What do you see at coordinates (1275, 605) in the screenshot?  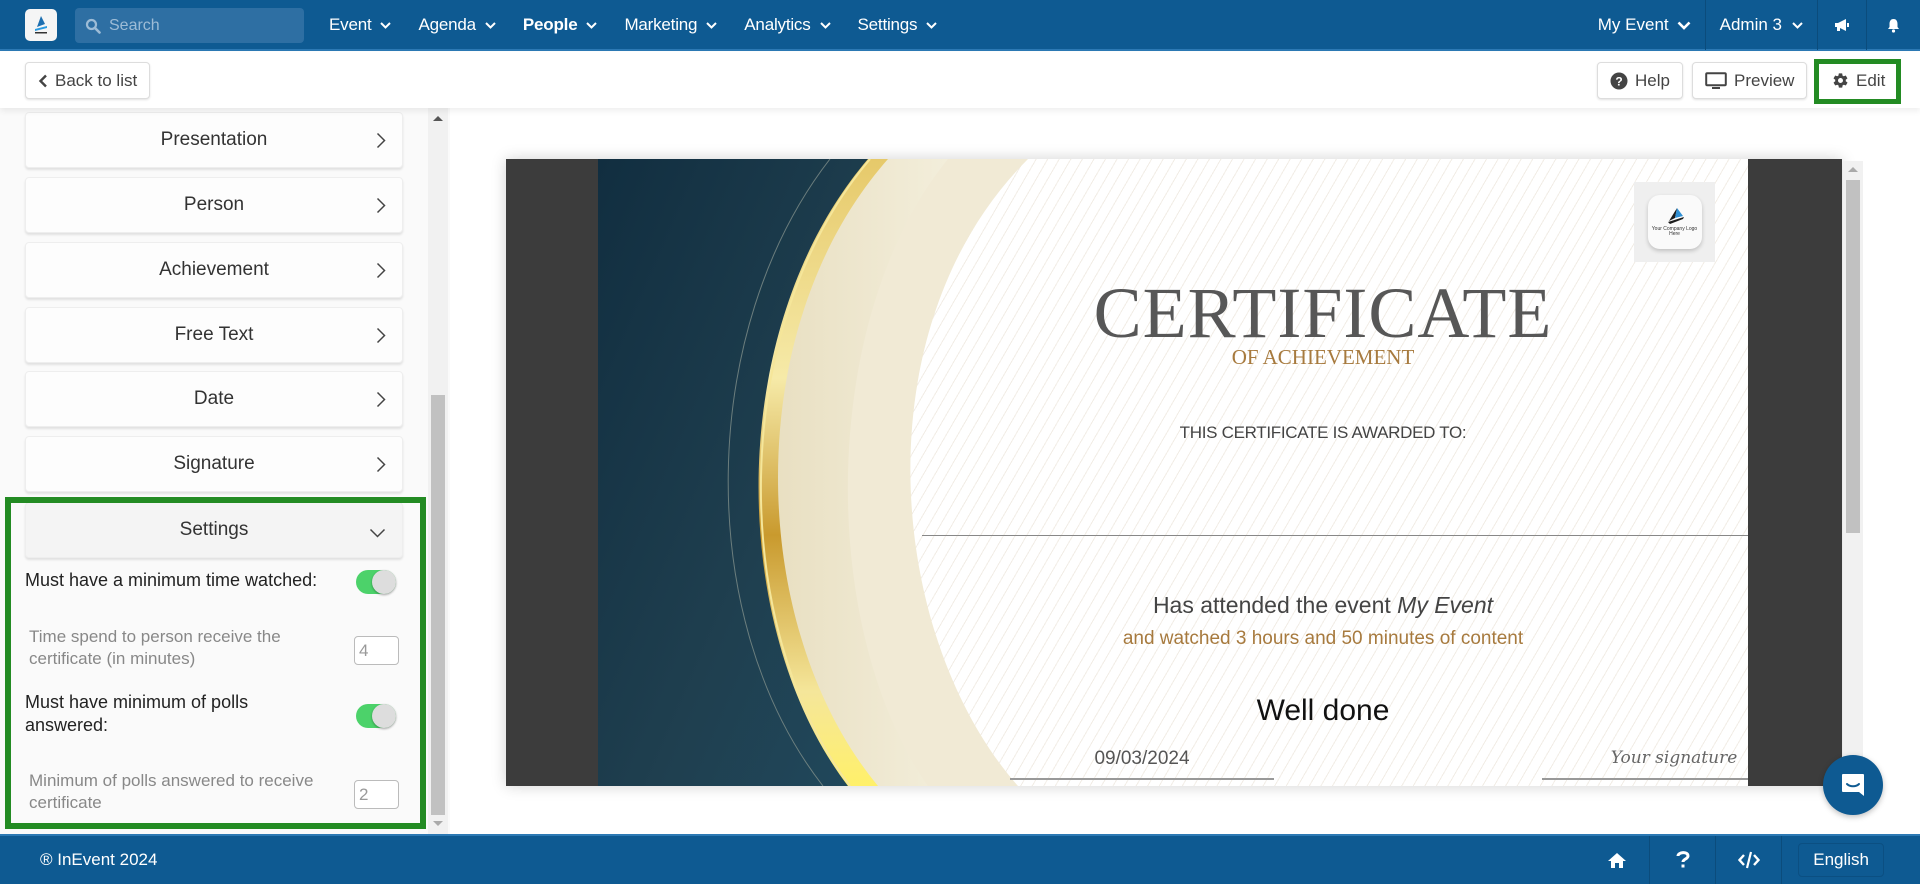 I see `attended-prefix: Has attended the event` at bounding box center [1275, 605].